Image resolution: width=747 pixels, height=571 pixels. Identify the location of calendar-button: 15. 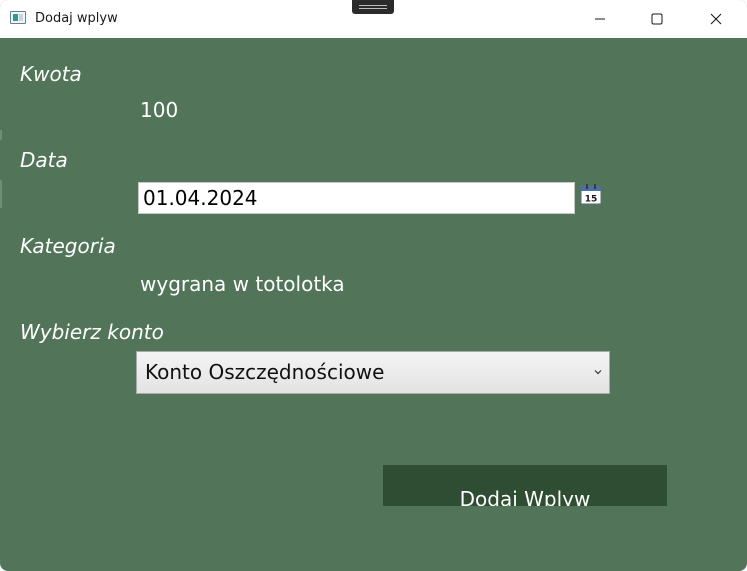
(591, 194).